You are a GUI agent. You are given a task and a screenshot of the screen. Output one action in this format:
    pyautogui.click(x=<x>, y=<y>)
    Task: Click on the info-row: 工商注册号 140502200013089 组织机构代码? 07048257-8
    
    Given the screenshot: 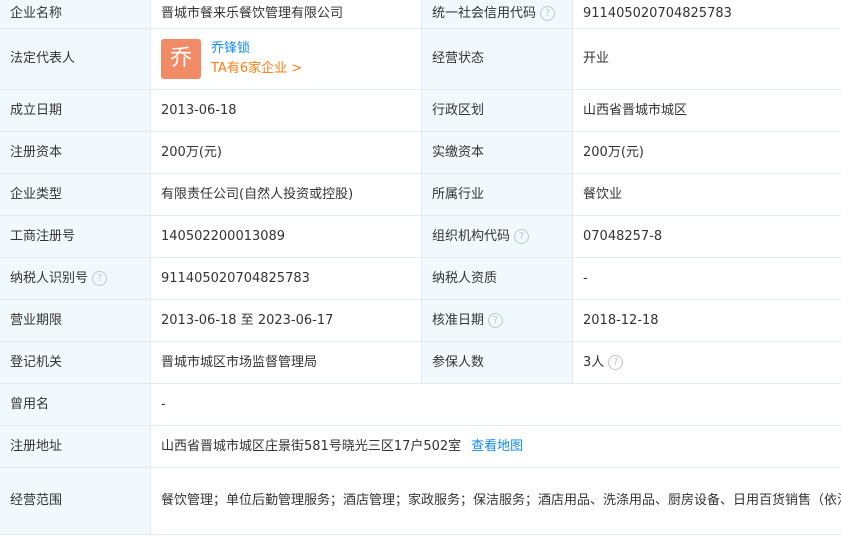 What is the action you would take?
    pyautogui.click(x=420, y=236)
    